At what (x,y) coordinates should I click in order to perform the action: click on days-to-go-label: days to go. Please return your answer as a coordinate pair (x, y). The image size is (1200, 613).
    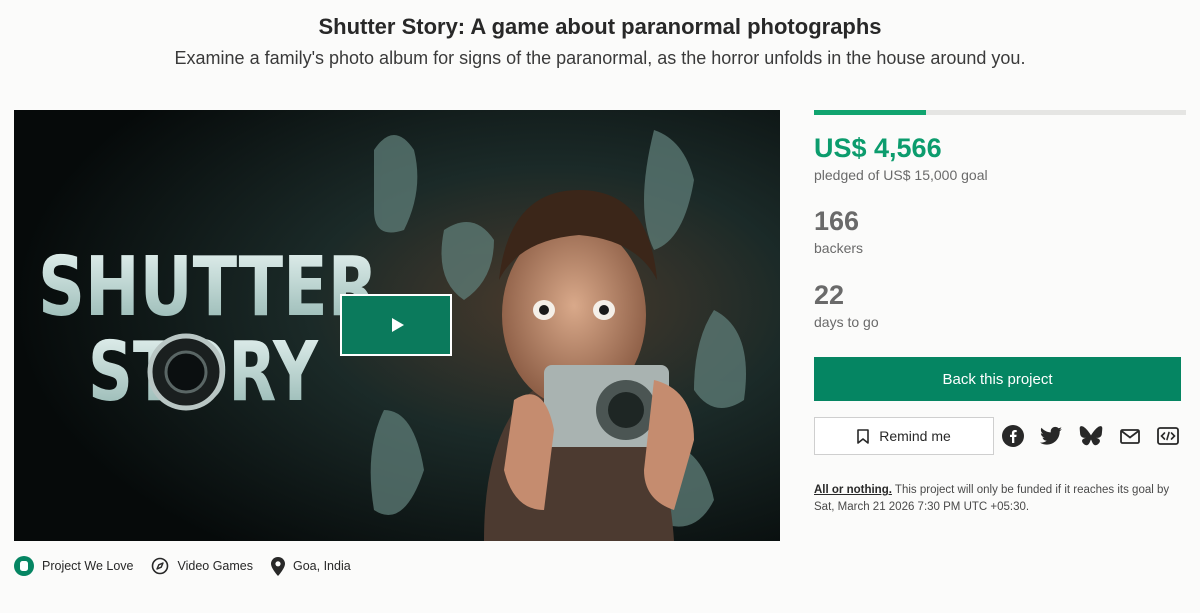
    Looking at the image, I should click on (846, 322).